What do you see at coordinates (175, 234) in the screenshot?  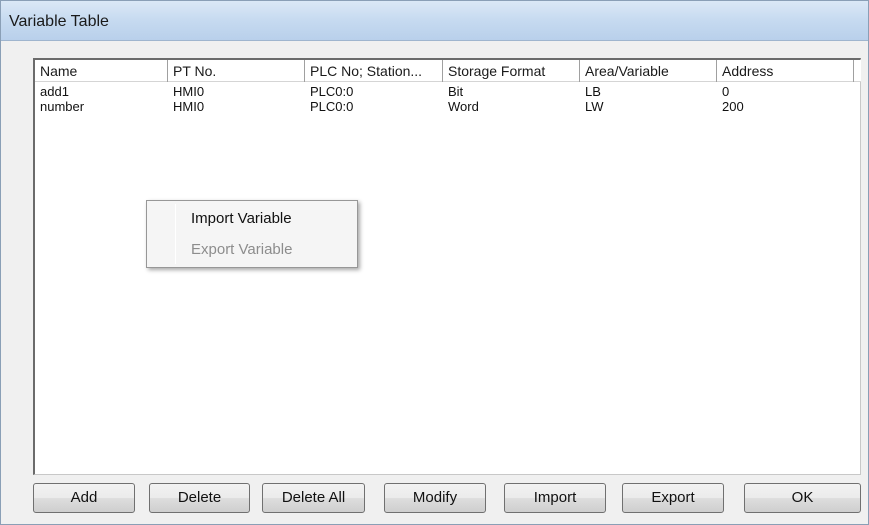 I see `context-menu-gutter` at bounding box center [175, 234].